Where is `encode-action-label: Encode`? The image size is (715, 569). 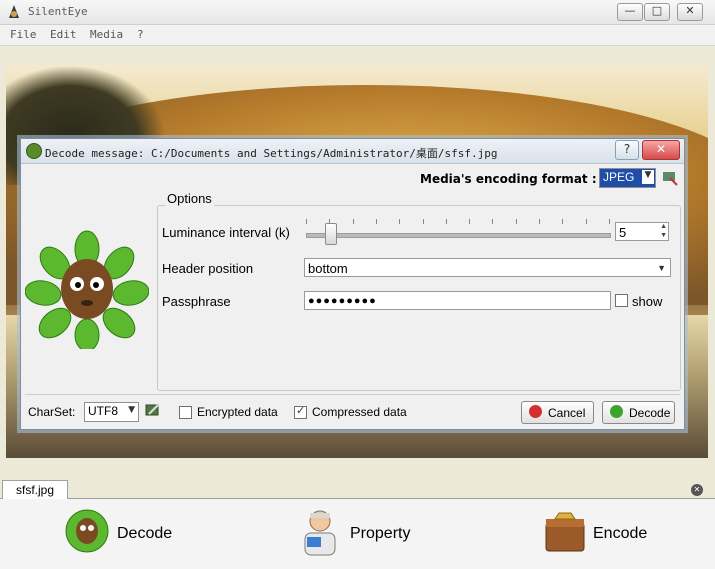 encode-action-label: Encode is located at coordinates (620, 533).